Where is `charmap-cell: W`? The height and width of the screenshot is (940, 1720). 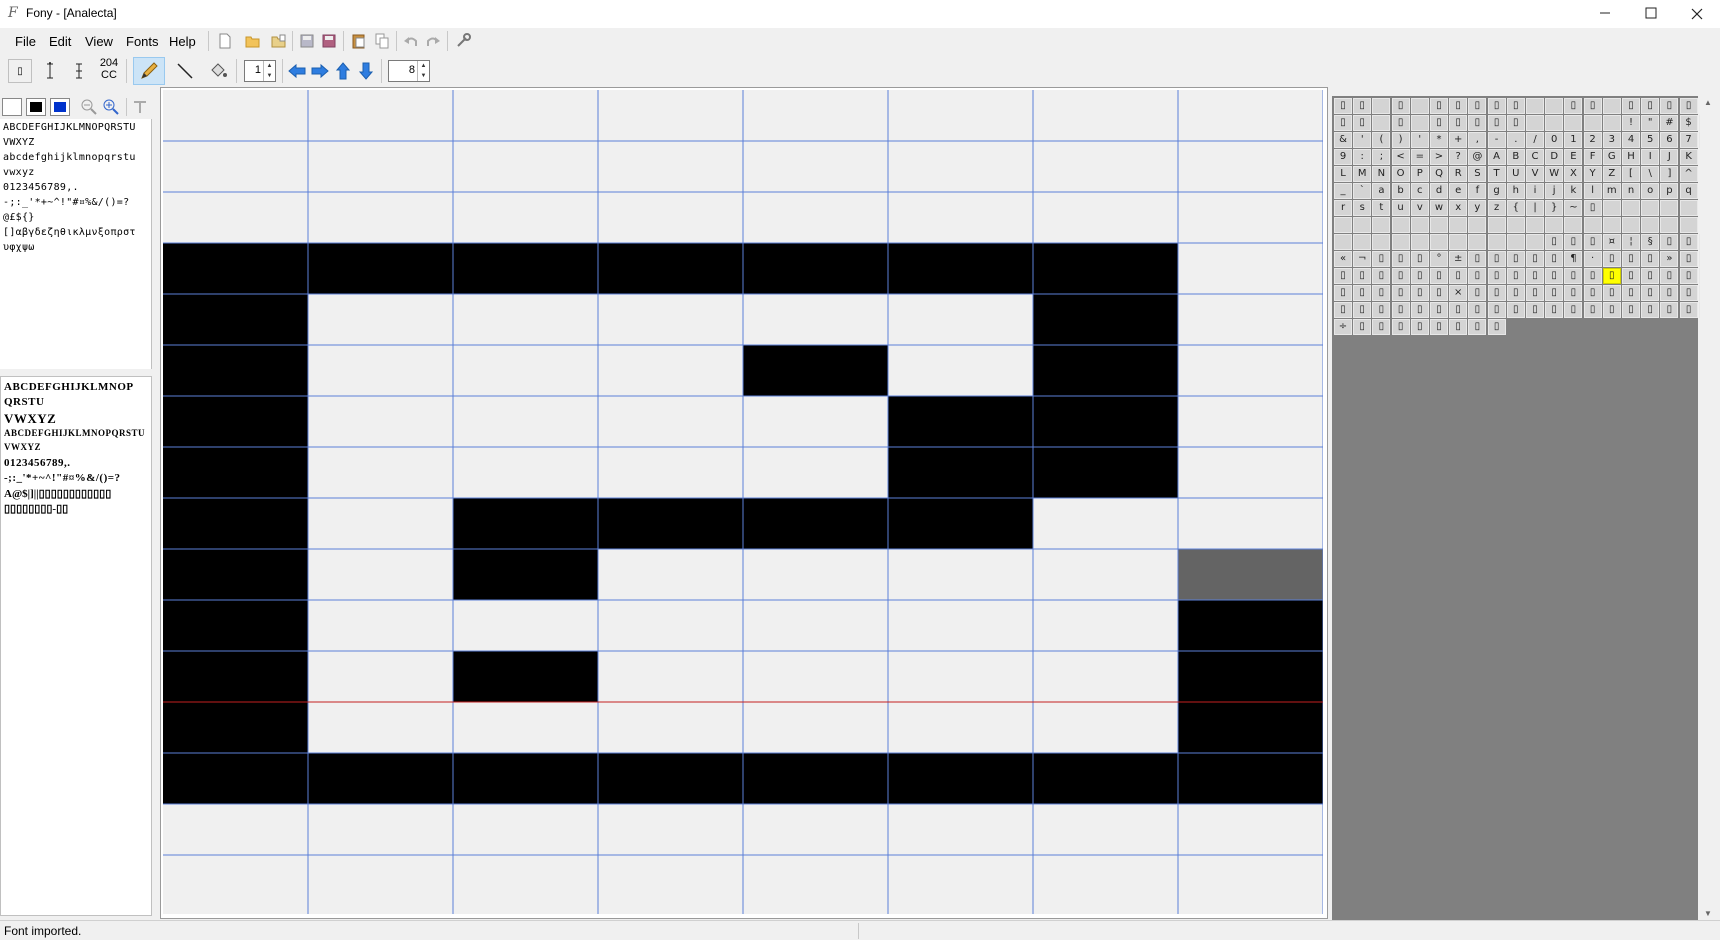
charmap-cell: W is located at coordinates (1554, 174).